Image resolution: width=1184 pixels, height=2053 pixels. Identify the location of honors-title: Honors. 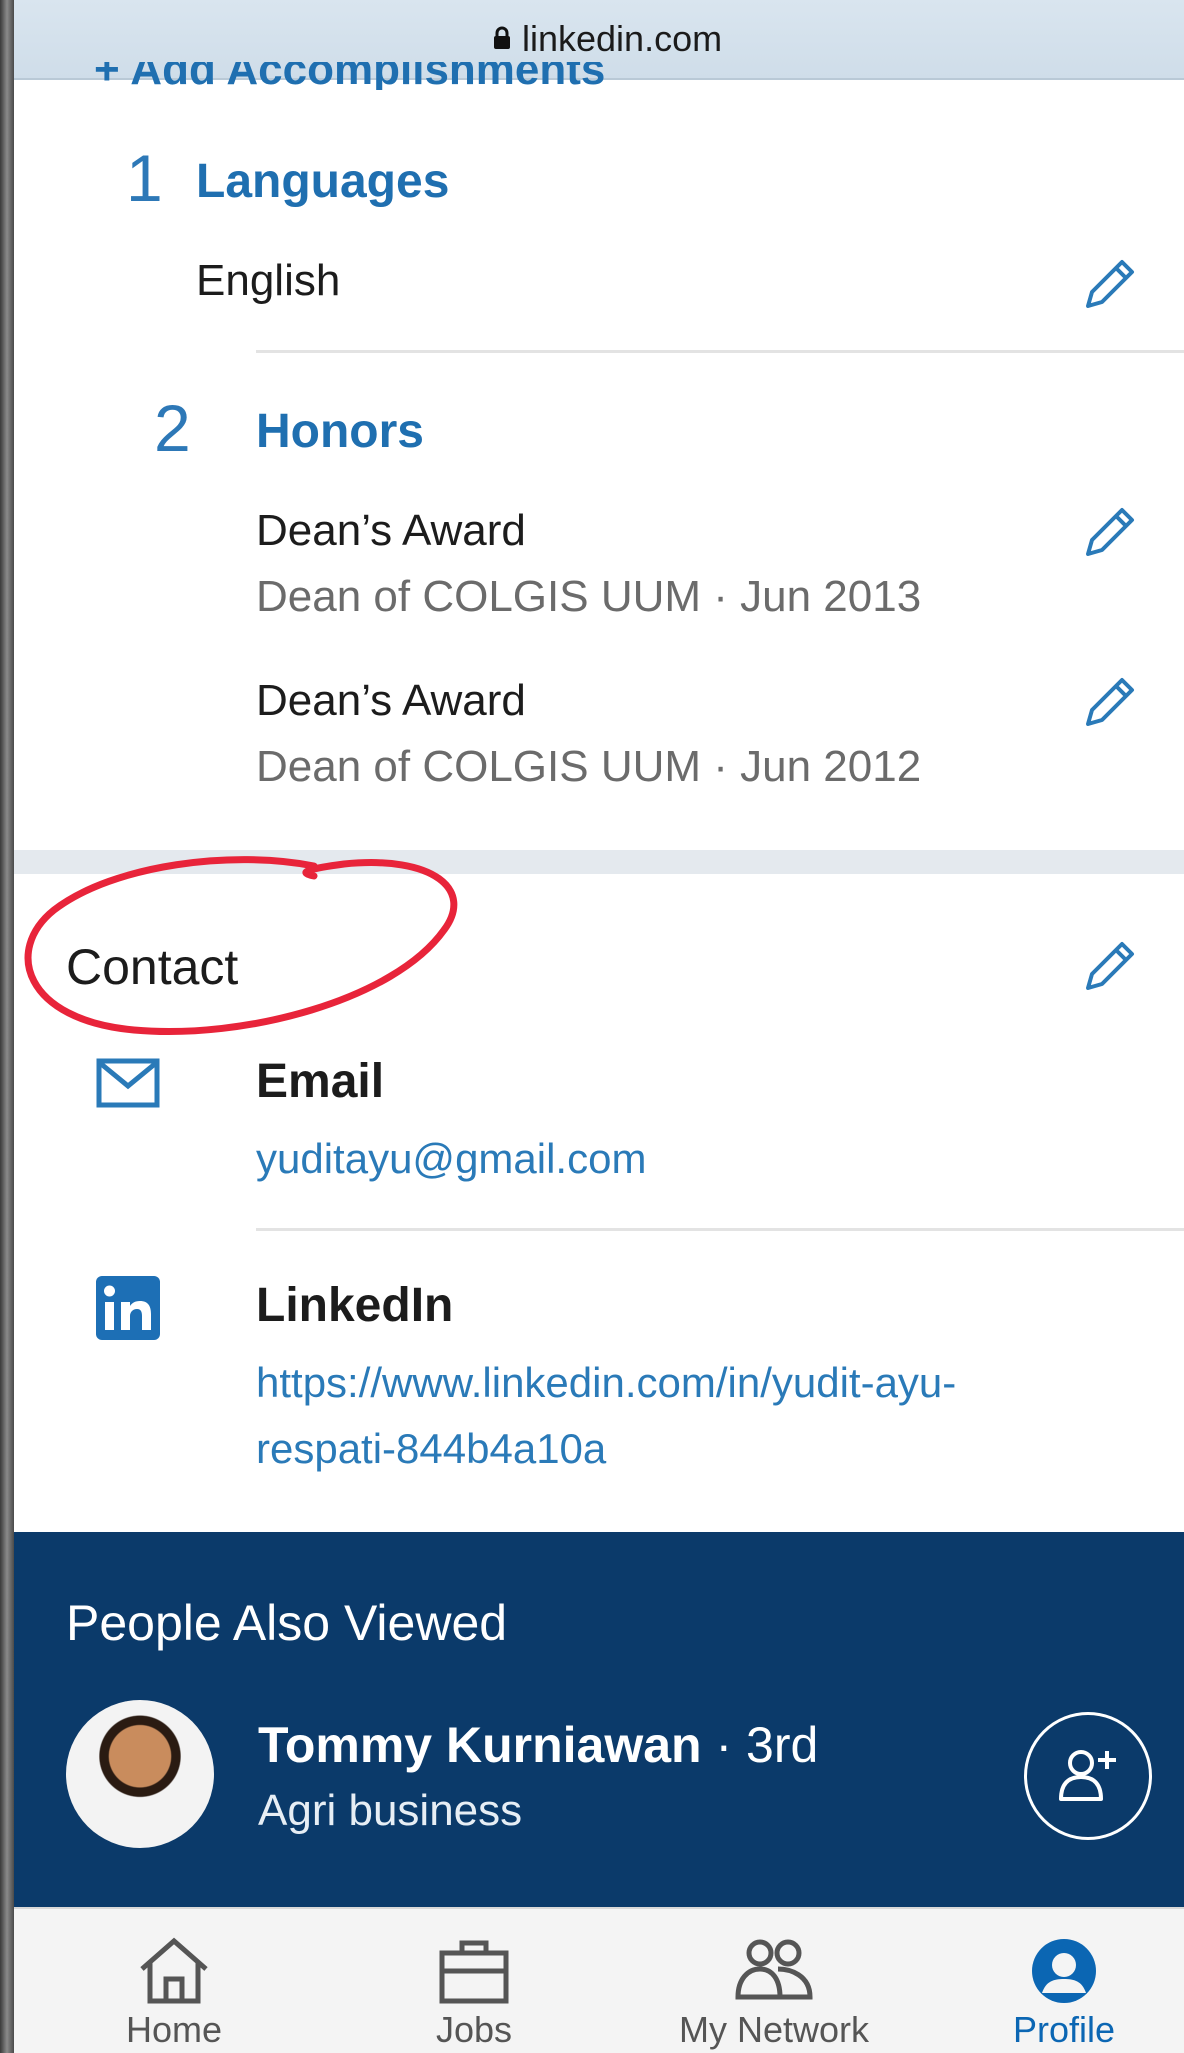
(340, 431).